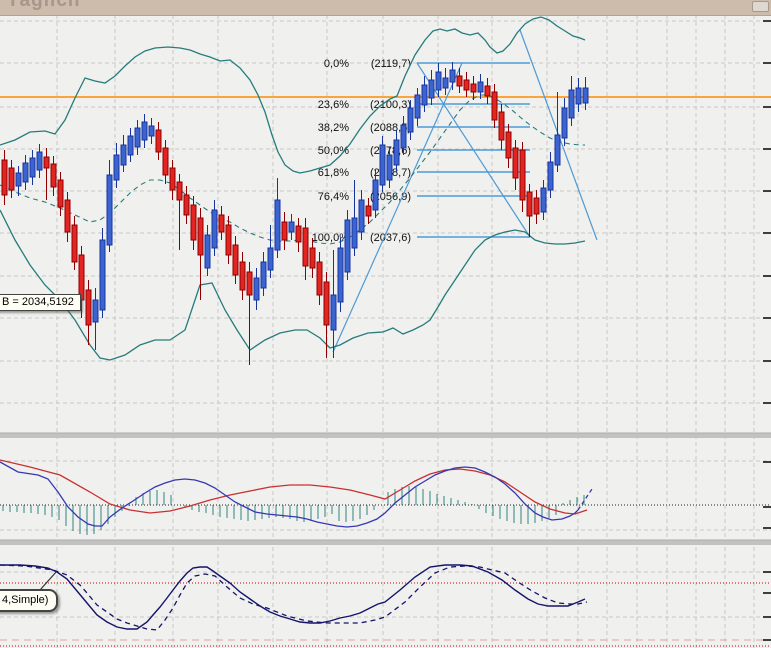  I want to click on fib-level-pct: 76,4%, so click(333, 197).